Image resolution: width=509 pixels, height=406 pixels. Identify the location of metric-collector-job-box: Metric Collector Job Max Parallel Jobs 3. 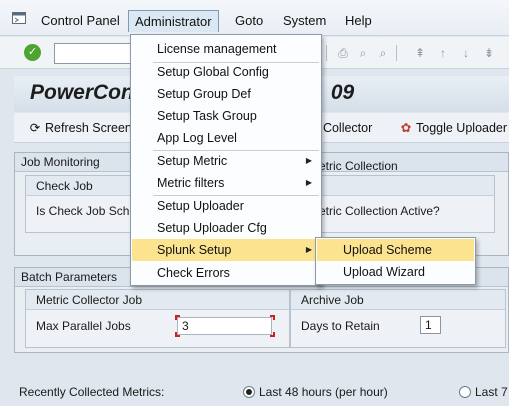
(157, 318).